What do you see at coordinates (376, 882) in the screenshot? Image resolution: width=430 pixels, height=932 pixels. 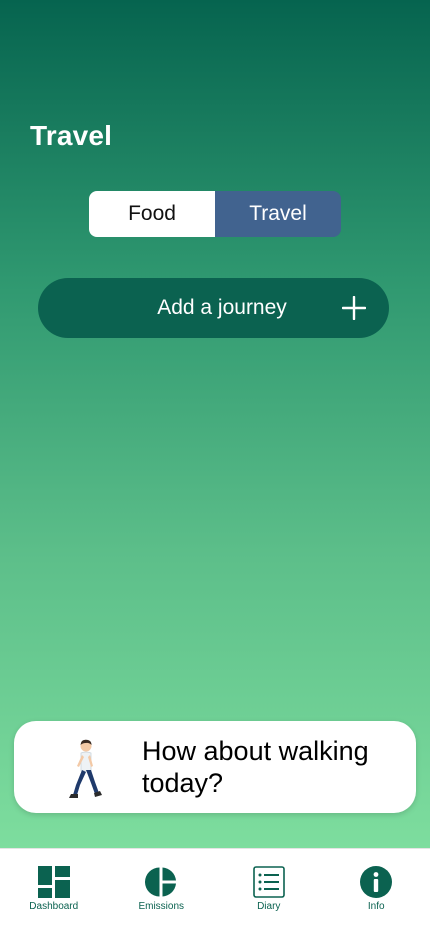 I see `info-icon` at bounding box center [376, 882].